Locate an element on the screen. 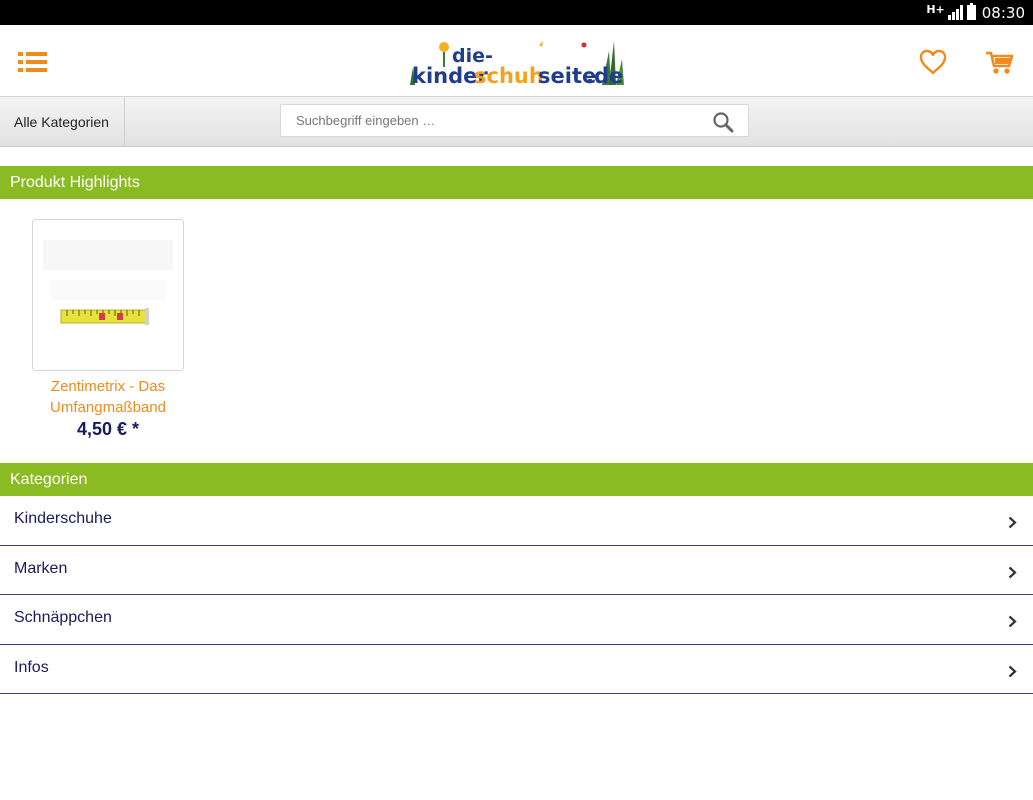 This screenshot has height=800, width=1033. search-input is located at coordinates (491, 120).